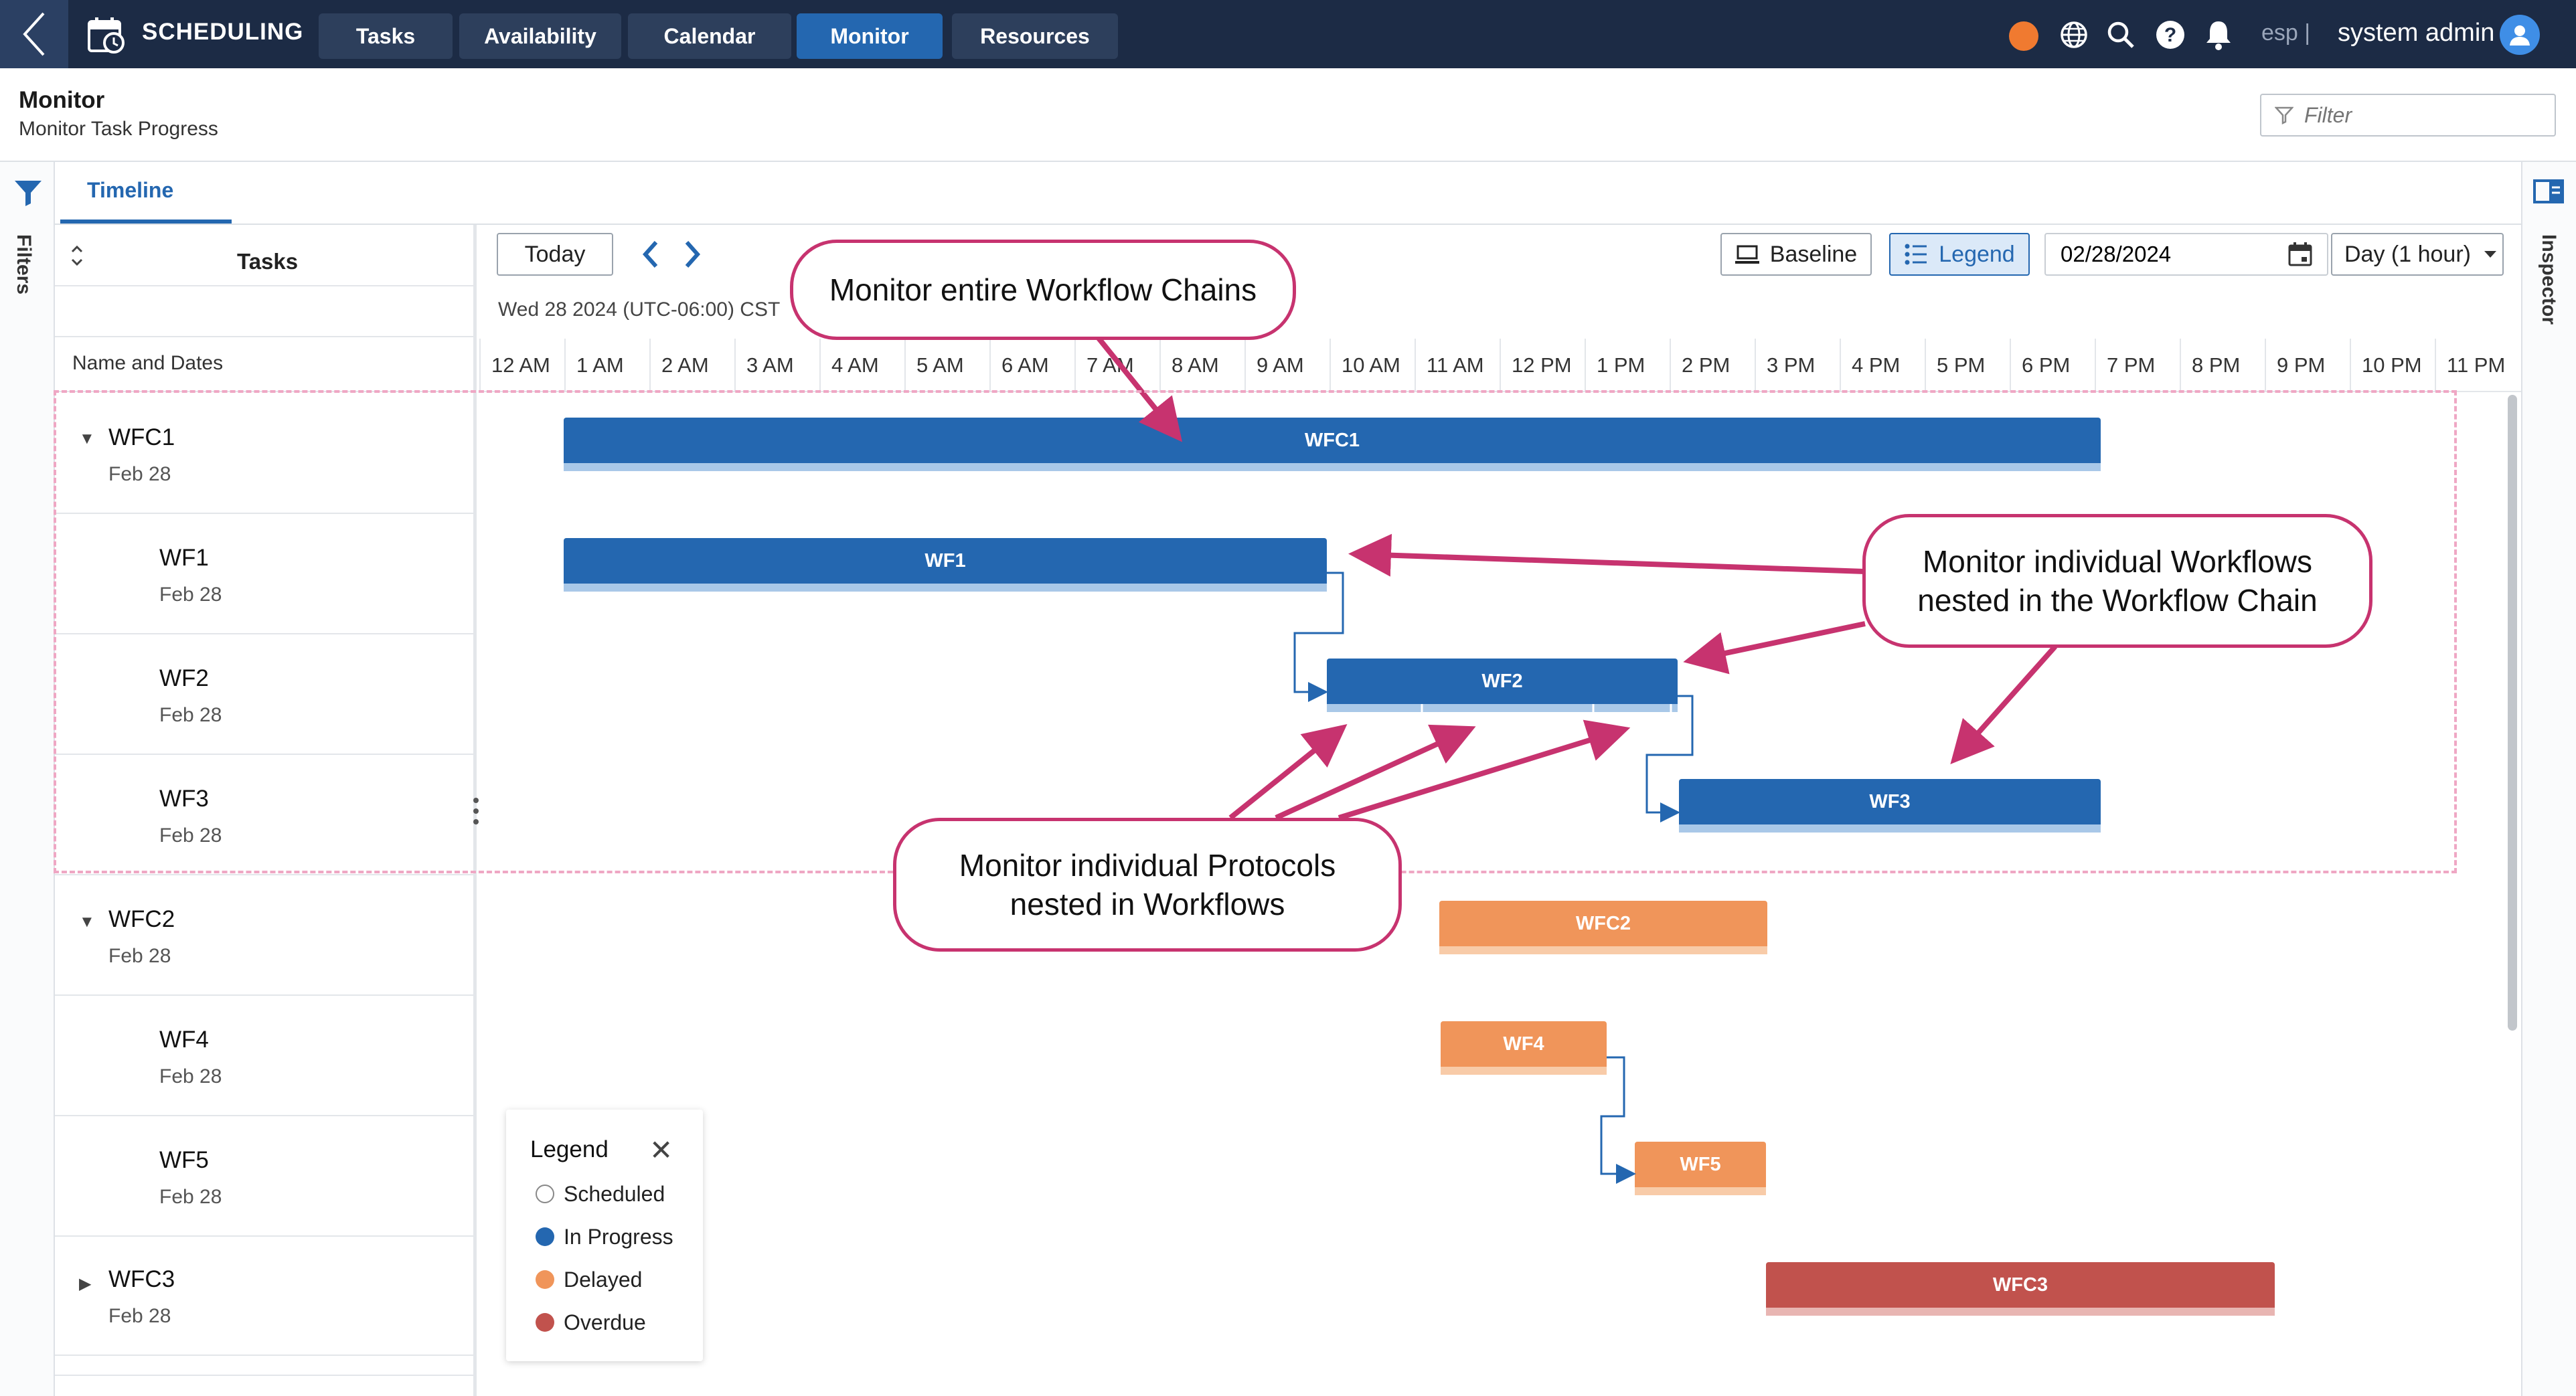  I want to click on task-row: ▼ WFC2 Feb 28, so click(265, 934).